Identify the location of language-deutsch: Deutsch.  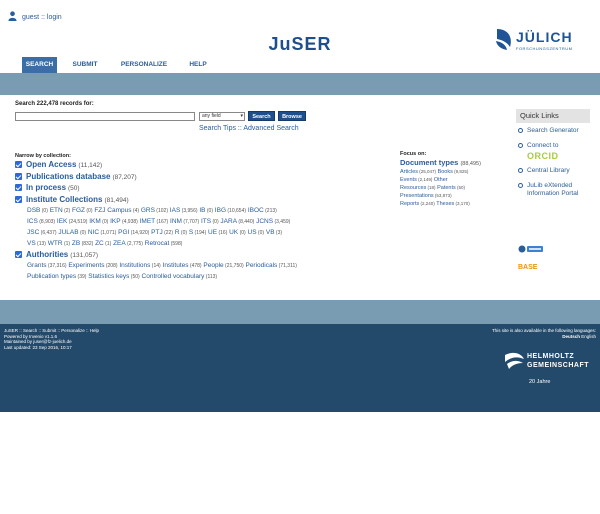
(571, 336).